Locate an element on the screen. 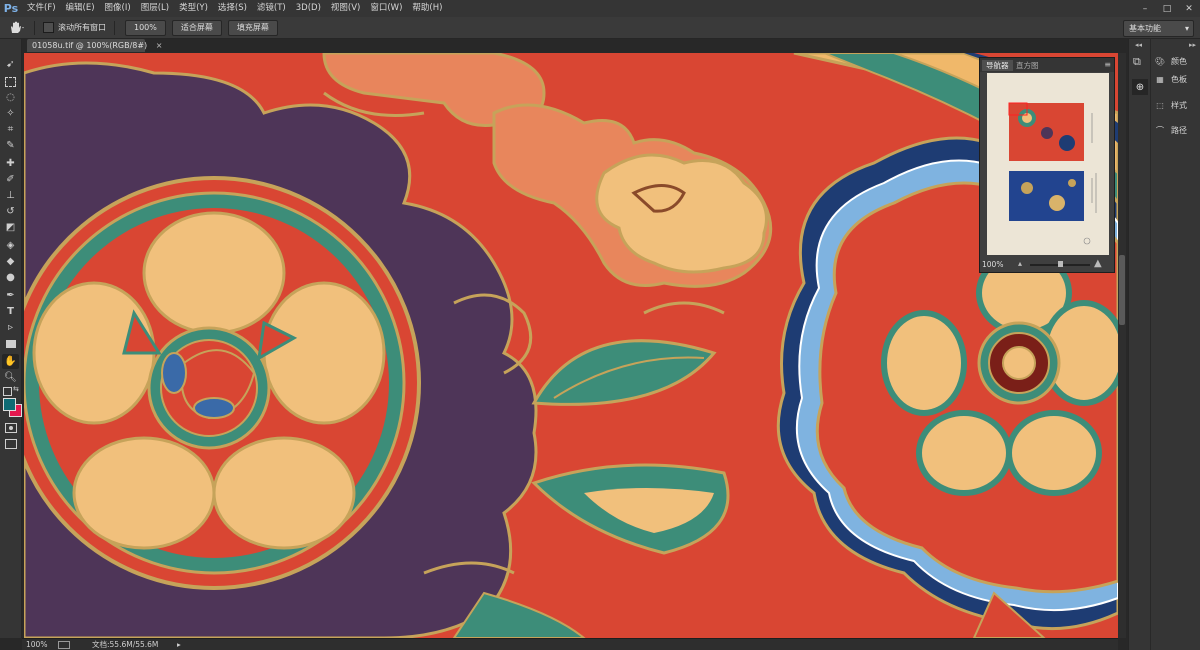  scroll-all-windows-label: 滚动所有窗口 is located at coordinates (82, 27).